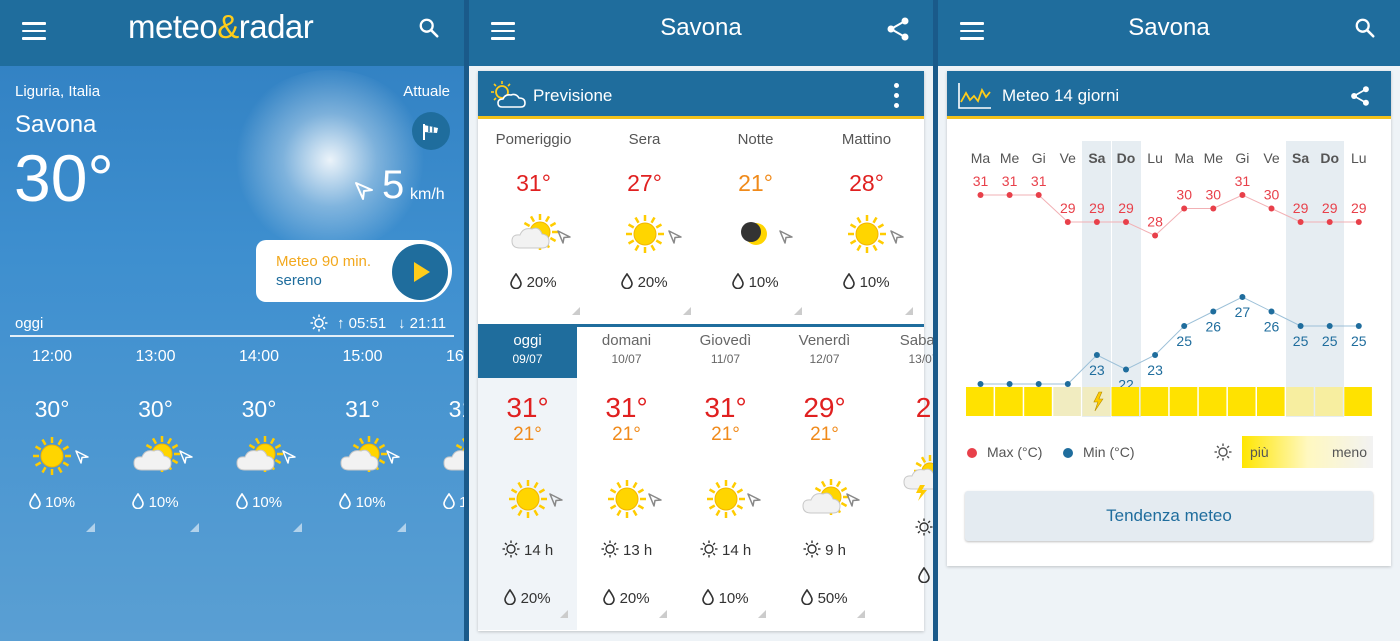  I want to click on wind-speed-unit: km/h, so click(427, 194).